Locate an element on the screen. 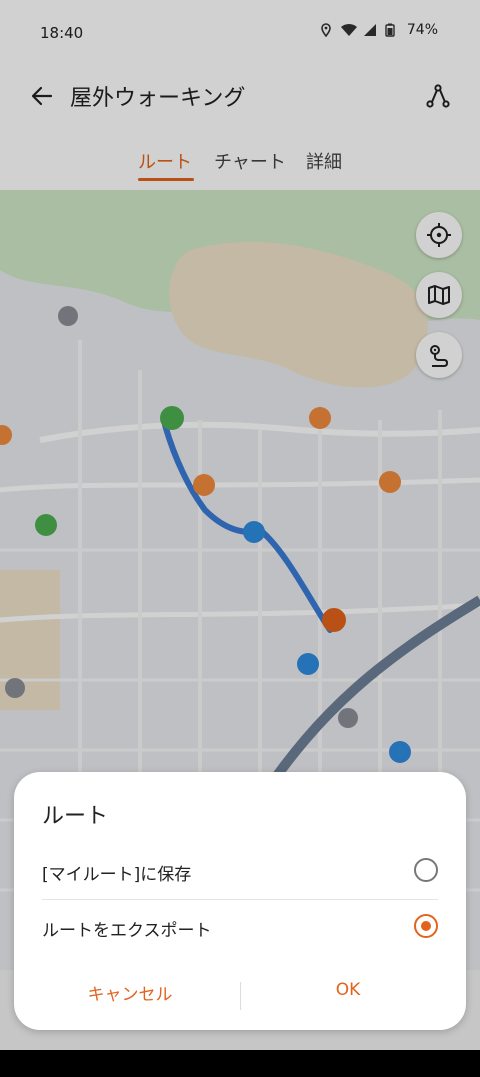  option-label: [マイルート]に保存 is located at coordinates (117, 875).